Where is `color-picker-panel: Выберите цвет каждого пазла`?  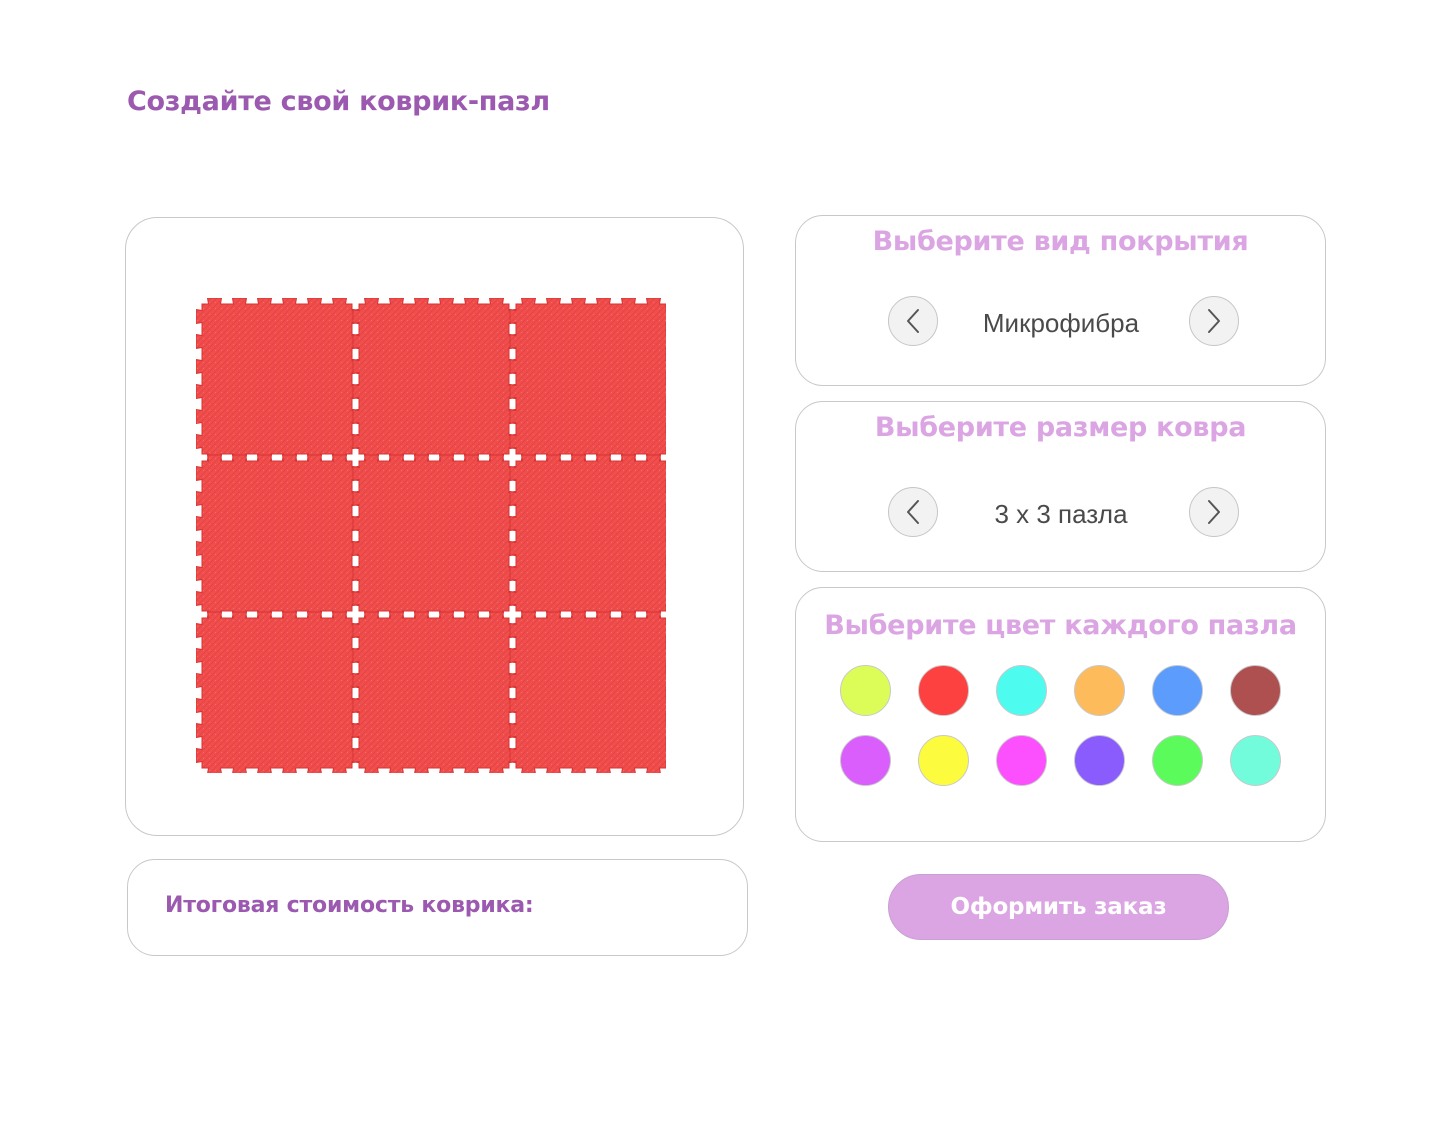
color-picker-panel: Выберите цвет каждого пазла is located at coordinates (1060, 714).